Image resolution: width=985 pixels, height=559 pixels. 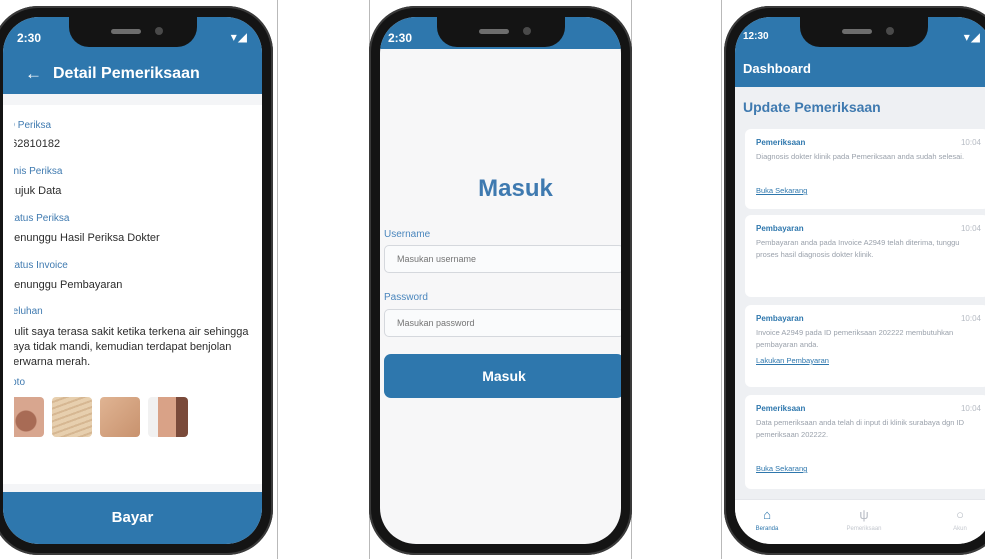 I want to click on nav-label: Beranda, so click(x=767, y=529).